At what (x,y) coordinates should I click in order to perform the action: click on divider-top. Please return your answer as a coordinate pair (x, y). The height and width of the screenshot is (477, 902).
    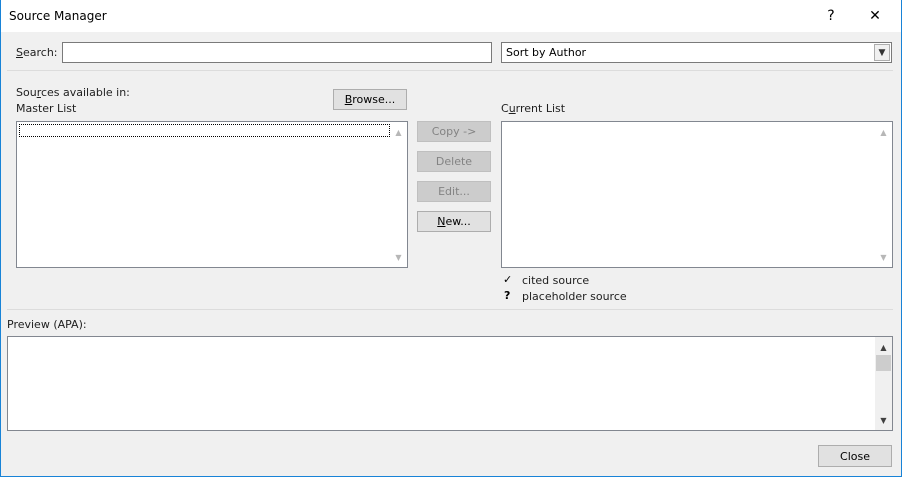
    Looking at the image, I should click on (450, 70).